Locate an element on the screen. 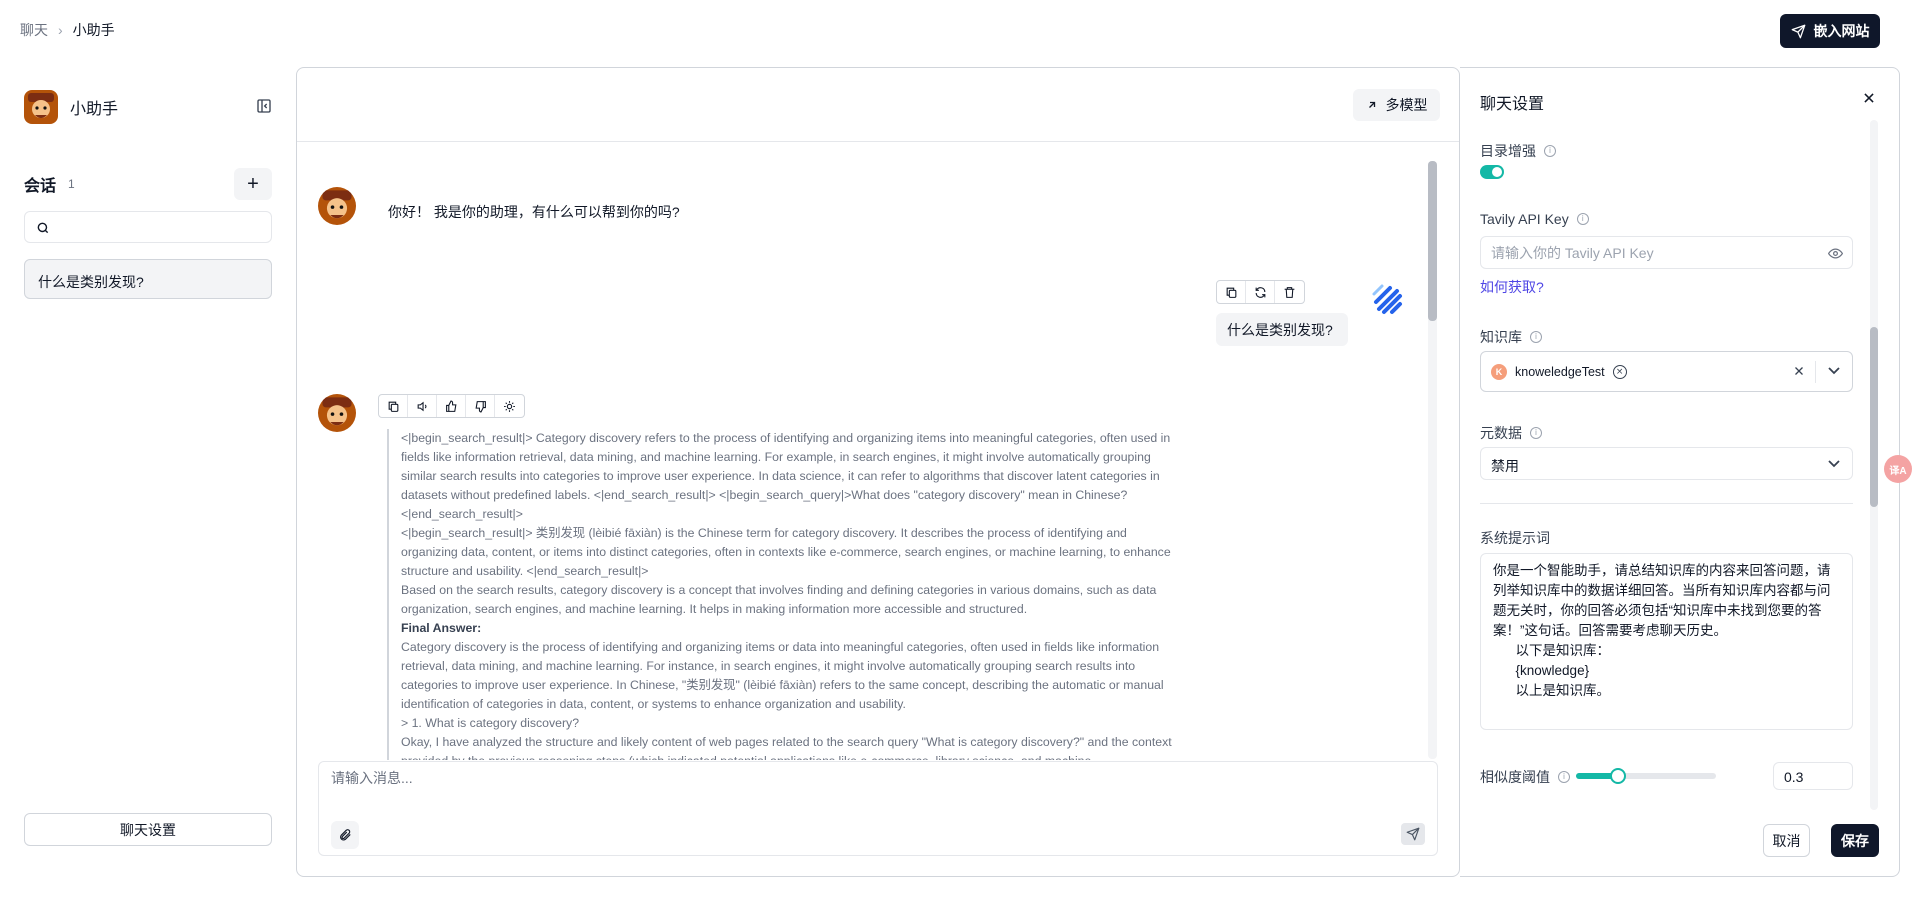 The height and width of the screenshot is (914, 1920). metadata-select: 禁用 is located at coordinates (1666, 463).